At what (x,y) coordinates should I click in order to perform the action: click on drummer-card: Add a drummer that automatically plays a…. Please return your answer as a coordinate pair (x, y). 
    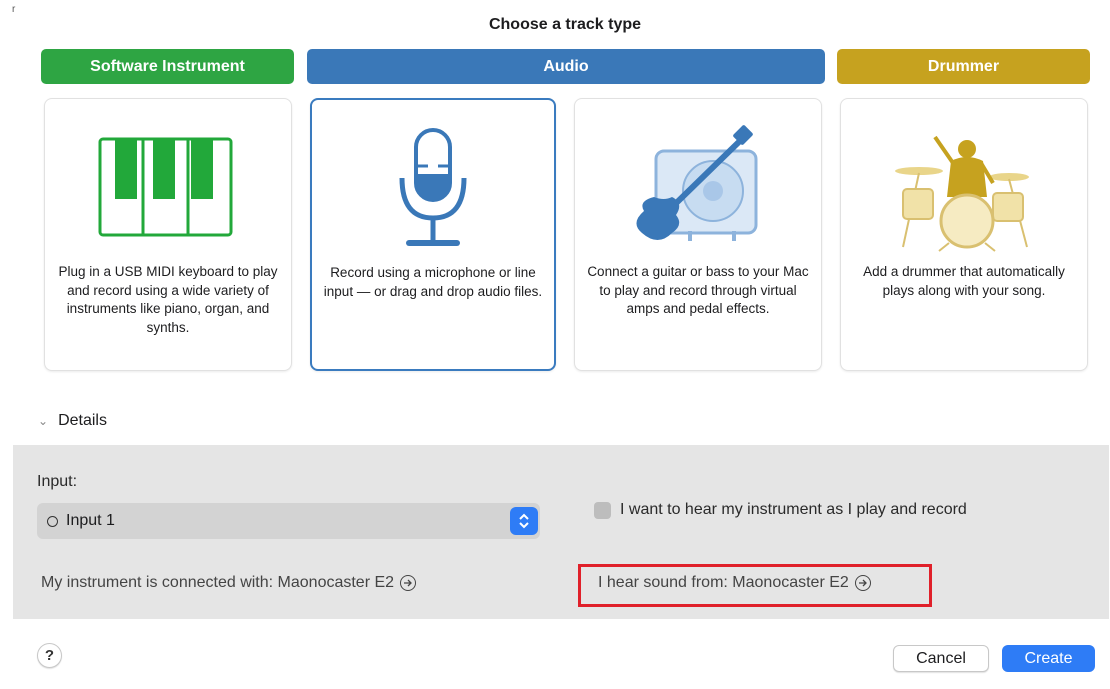
    Looking at the image, I should click on (964, 234).